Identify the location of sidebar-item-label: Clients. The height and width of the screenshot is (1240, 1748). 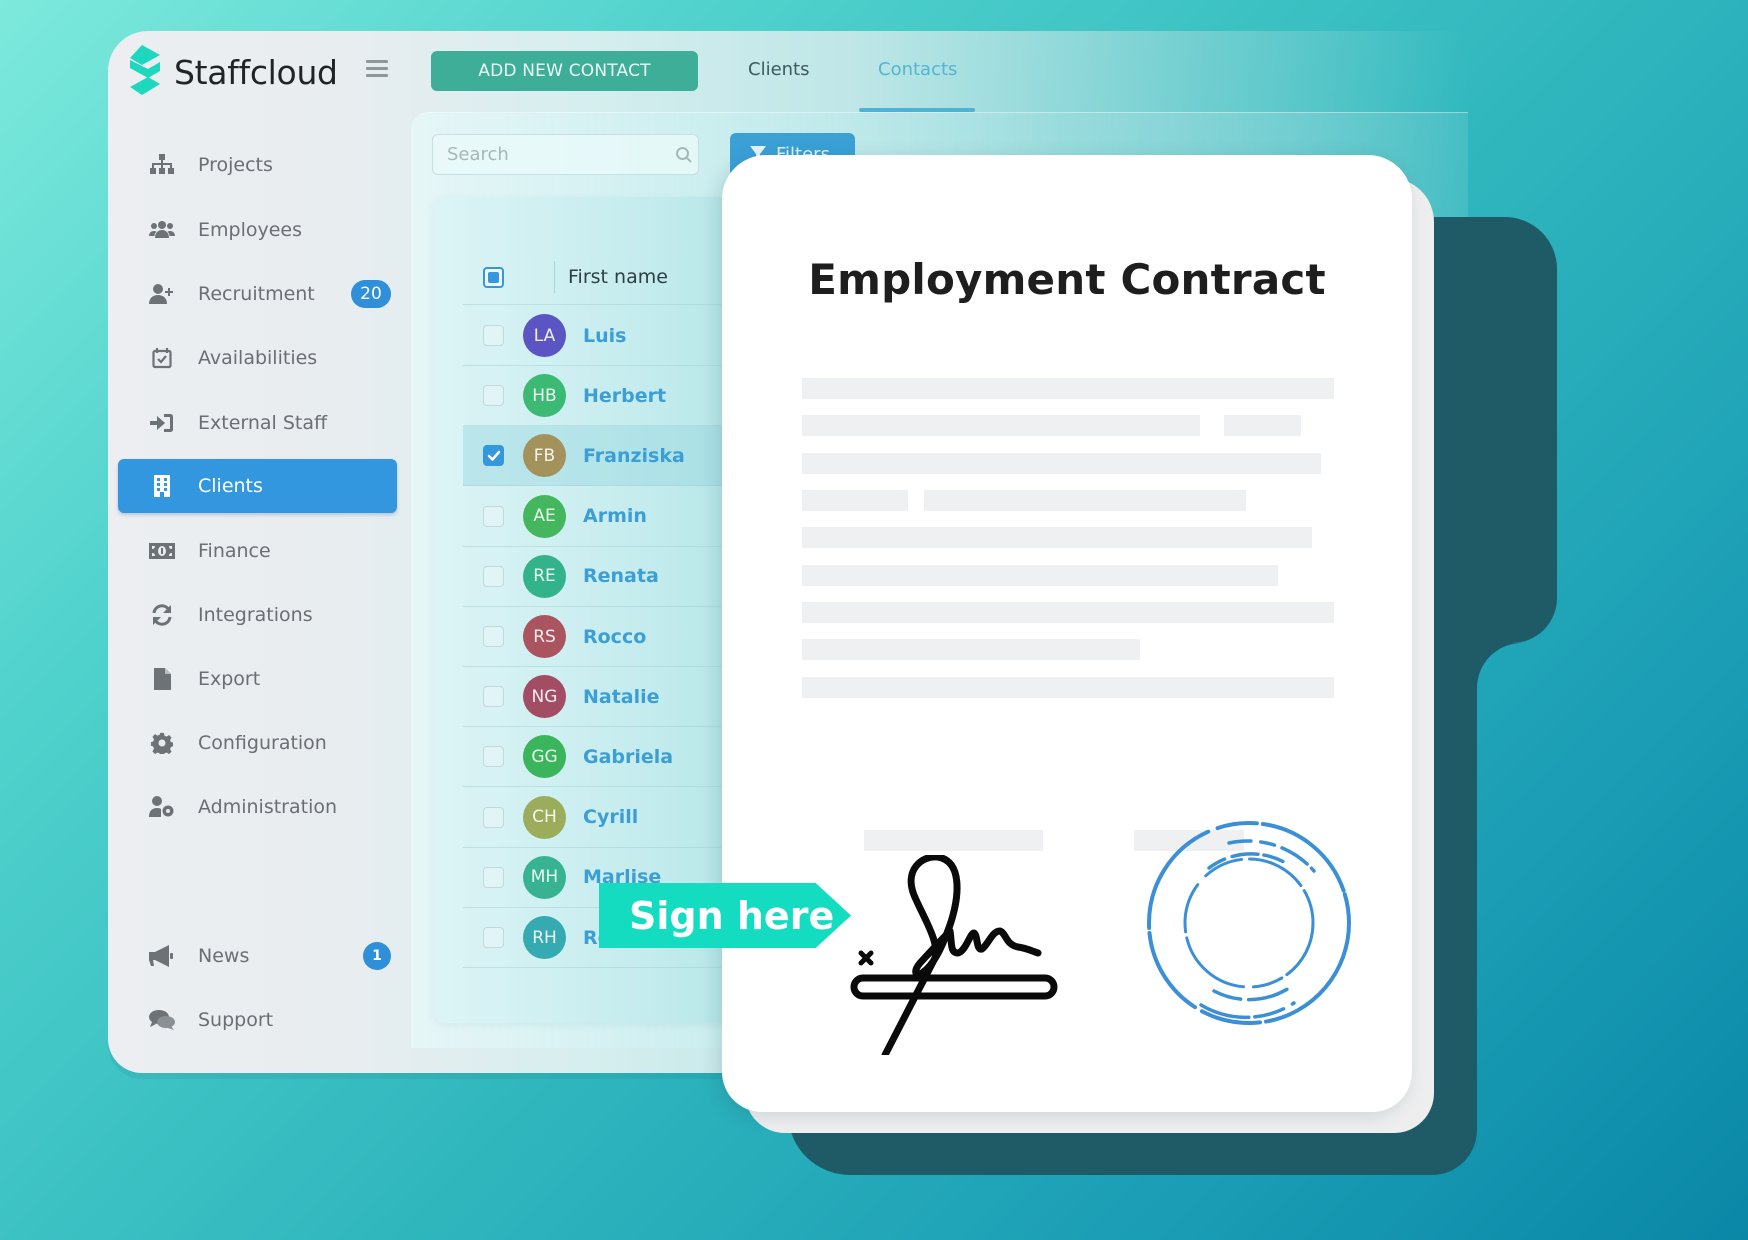
(230, 486).